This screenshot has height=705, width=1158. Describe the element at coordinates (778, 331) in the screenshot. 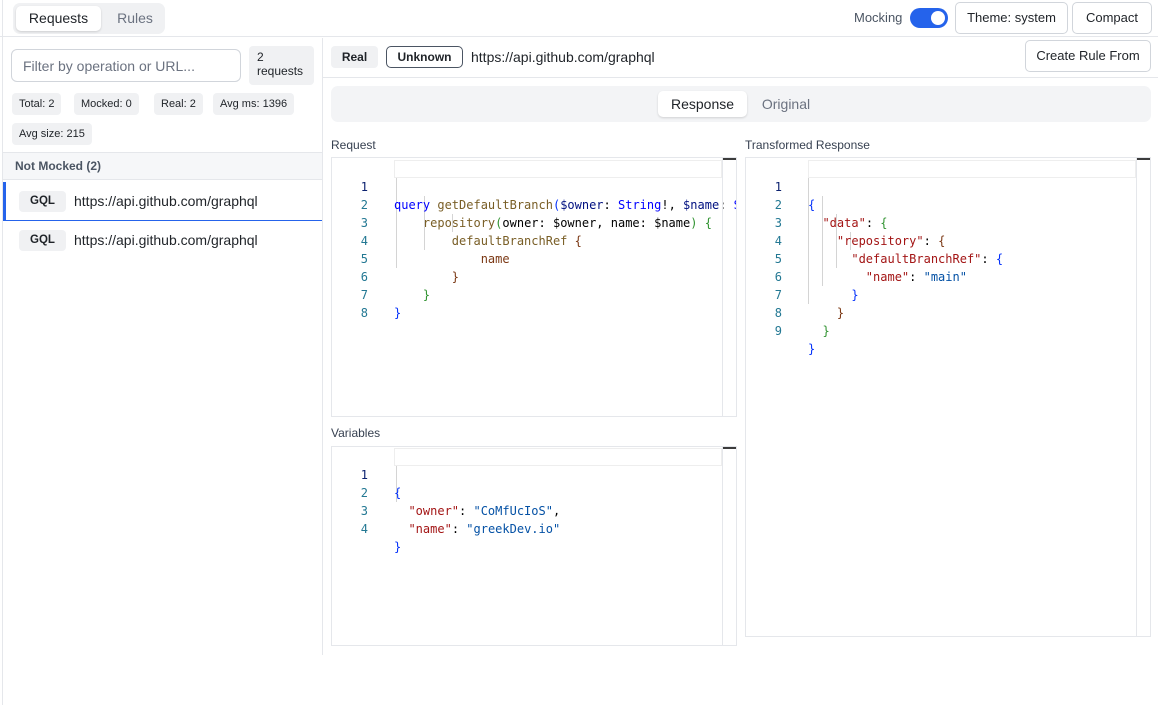

I see `line-number: 9` at that location.